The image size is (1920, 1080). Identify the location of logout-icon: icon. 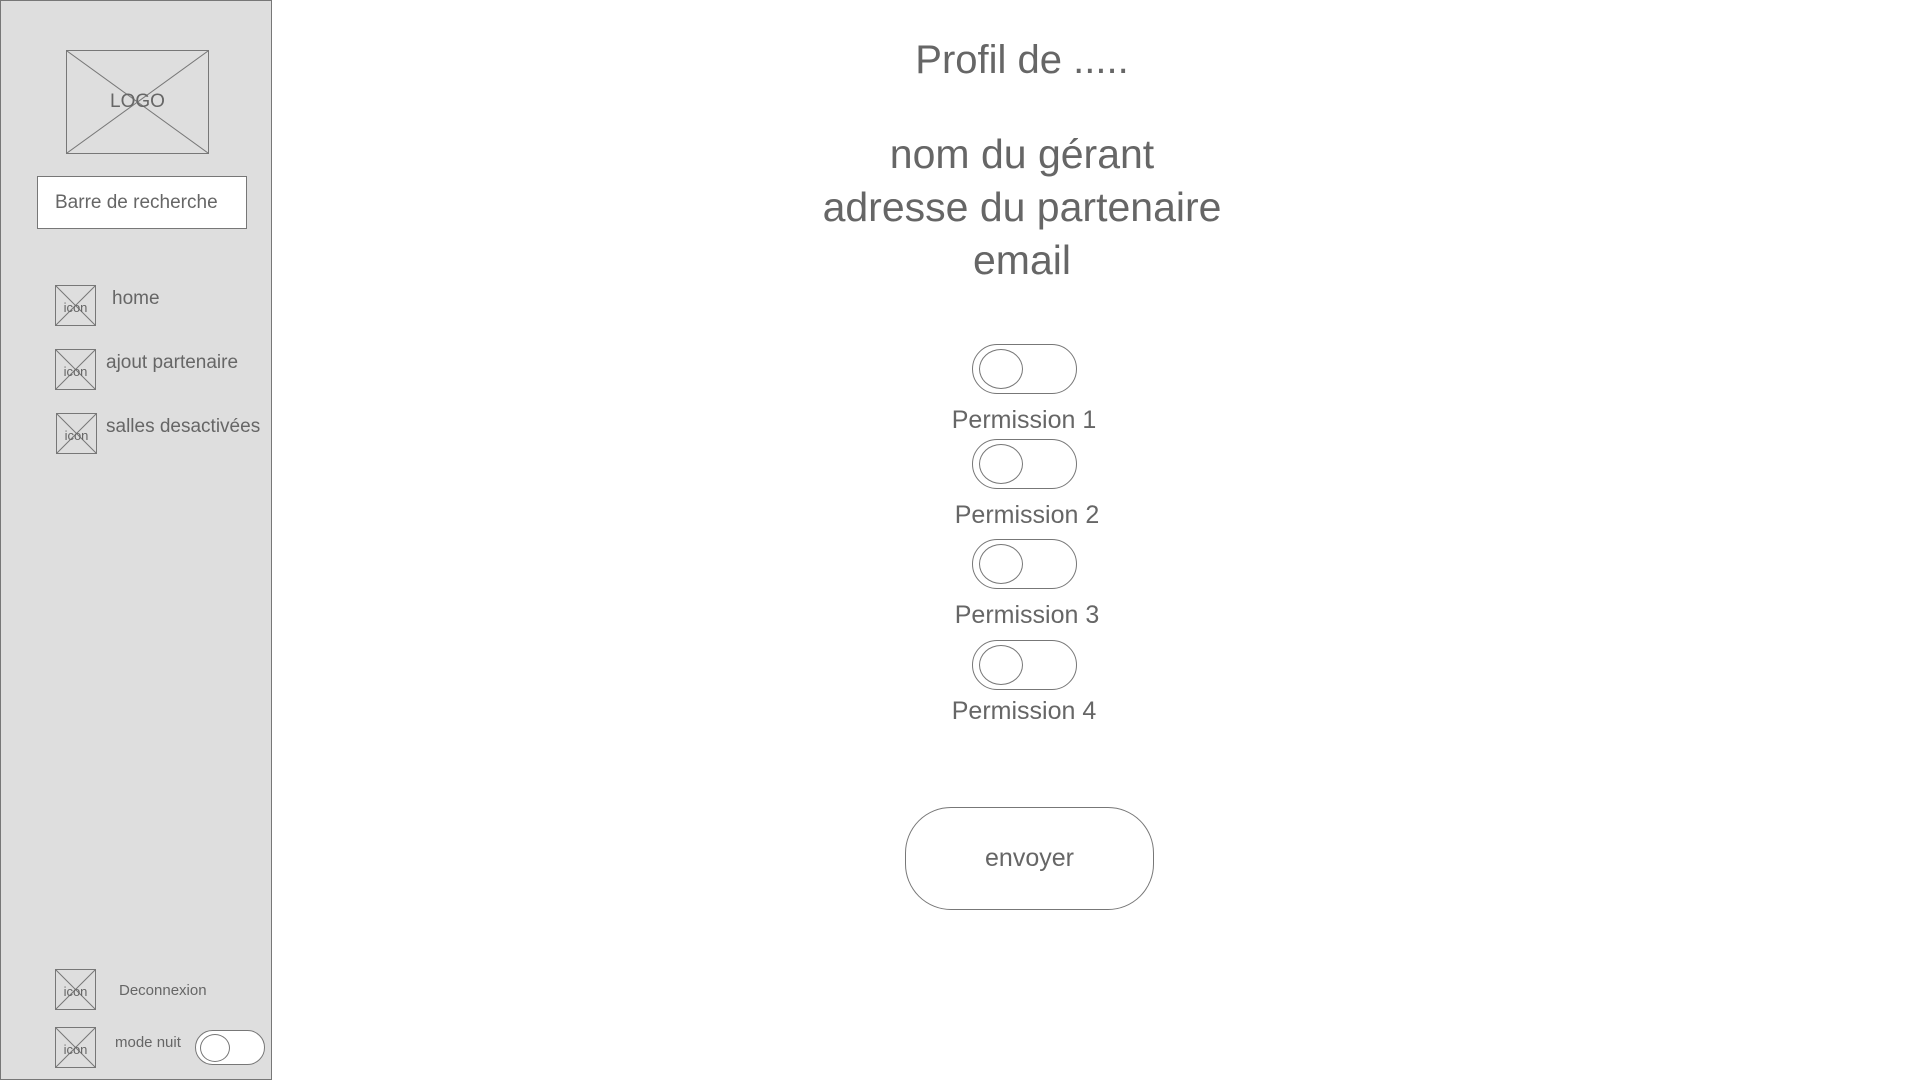
(75, 989).